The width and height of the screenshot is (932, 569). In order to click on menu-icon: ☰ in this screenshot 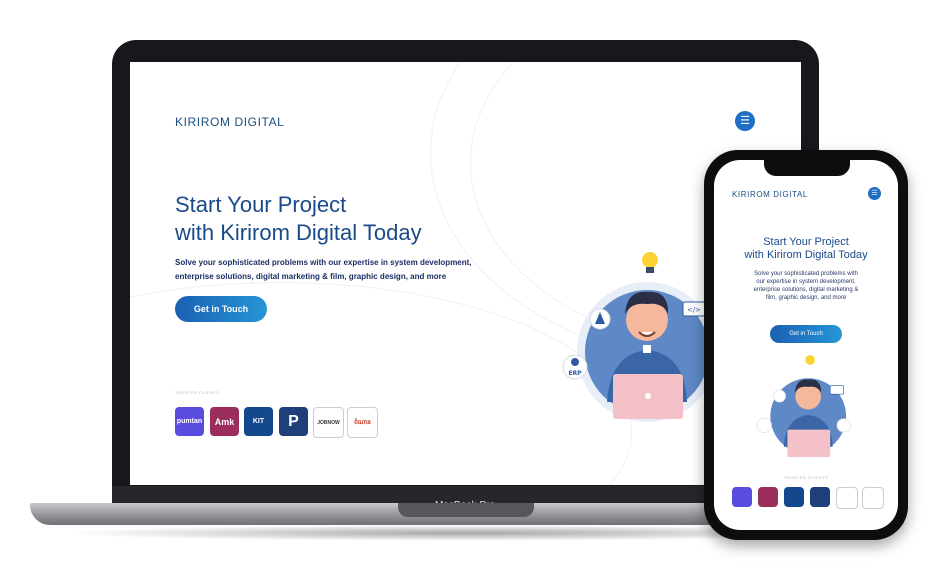, I will do `click(745, 121)`.